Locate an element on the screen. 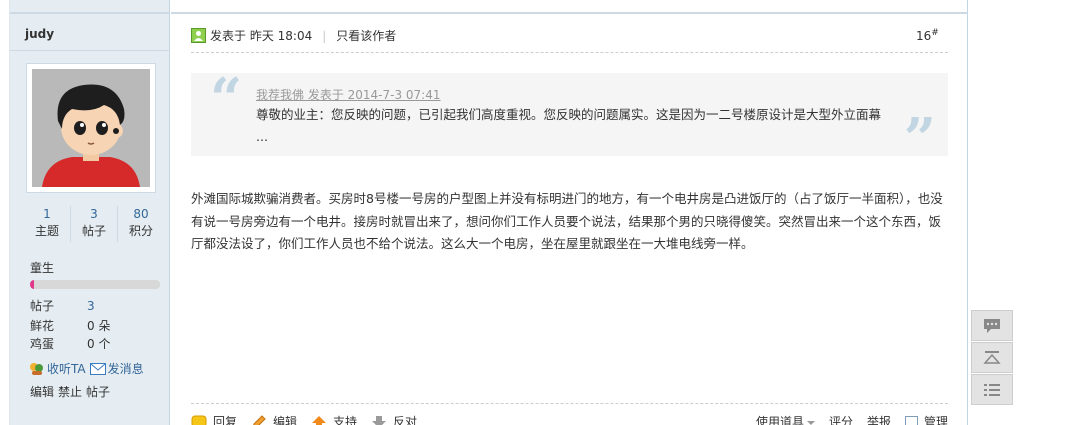  level-progress-fill is located at coordinates (32, 284).